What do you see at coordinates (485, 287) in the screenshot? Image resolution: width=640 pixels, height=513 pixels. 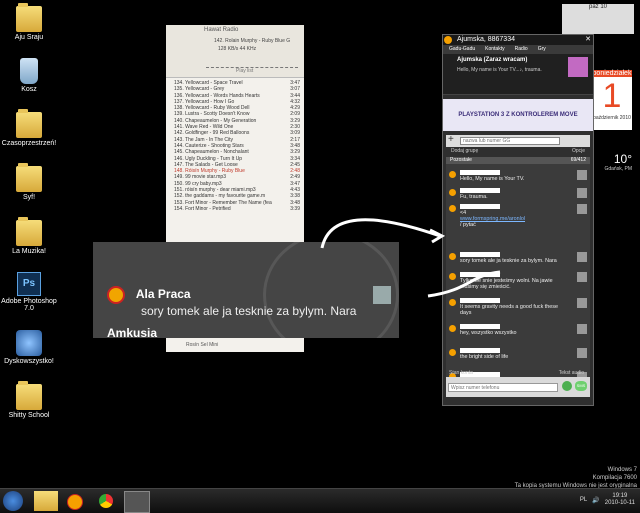 I see `contact-description: musimy się zmieścić.` at bounding box center [485, 287].